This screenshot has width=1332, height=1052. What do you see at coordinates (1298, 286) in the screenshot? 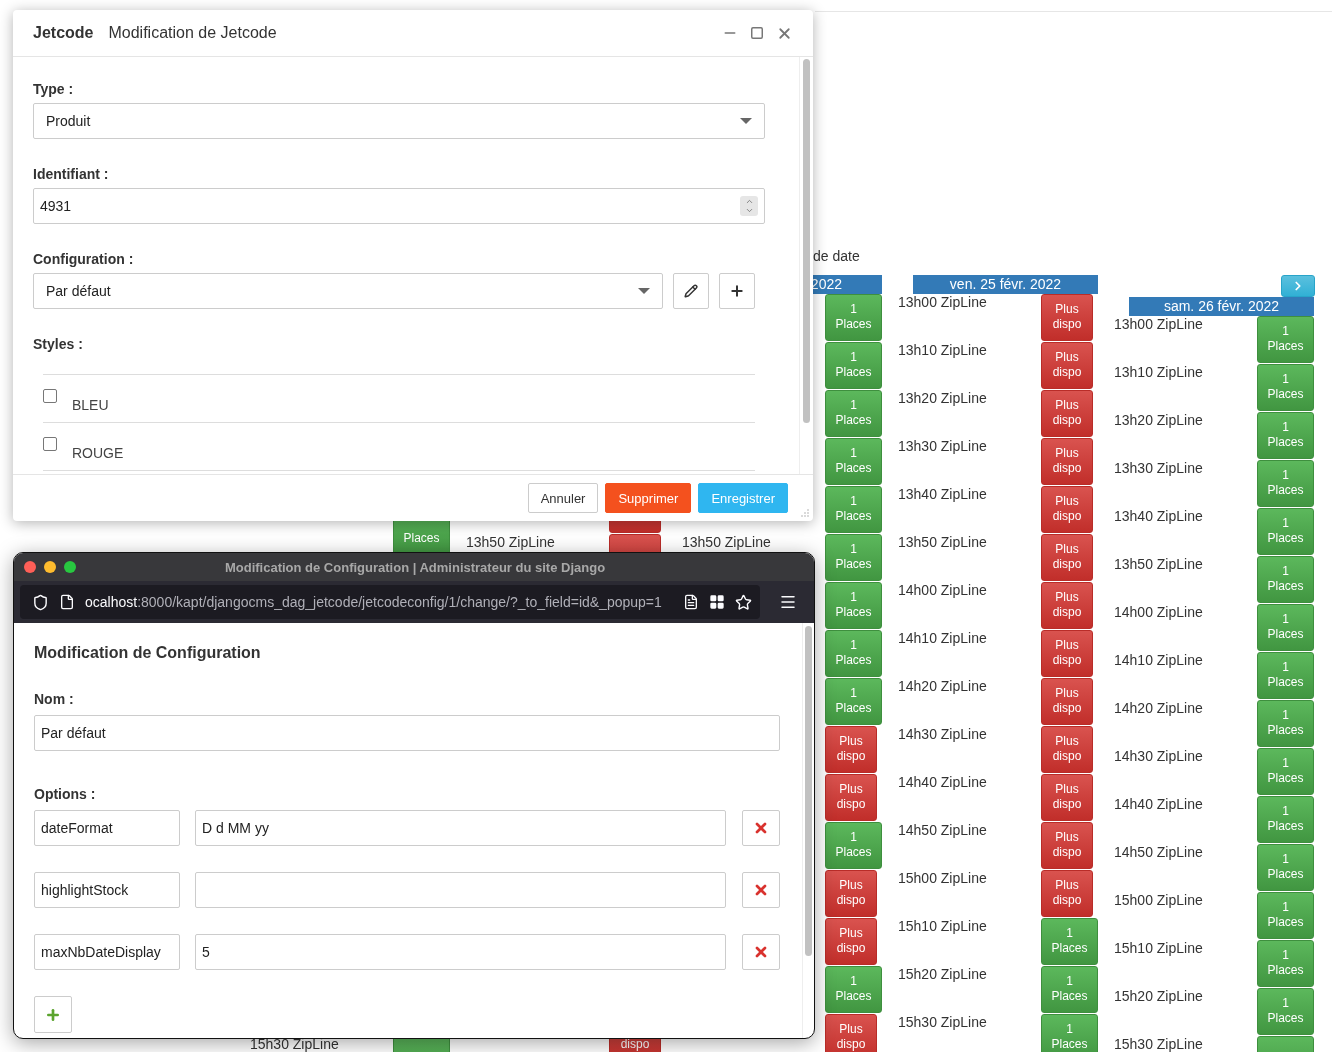
I see `next-button` at bounding box center [1298, 286].